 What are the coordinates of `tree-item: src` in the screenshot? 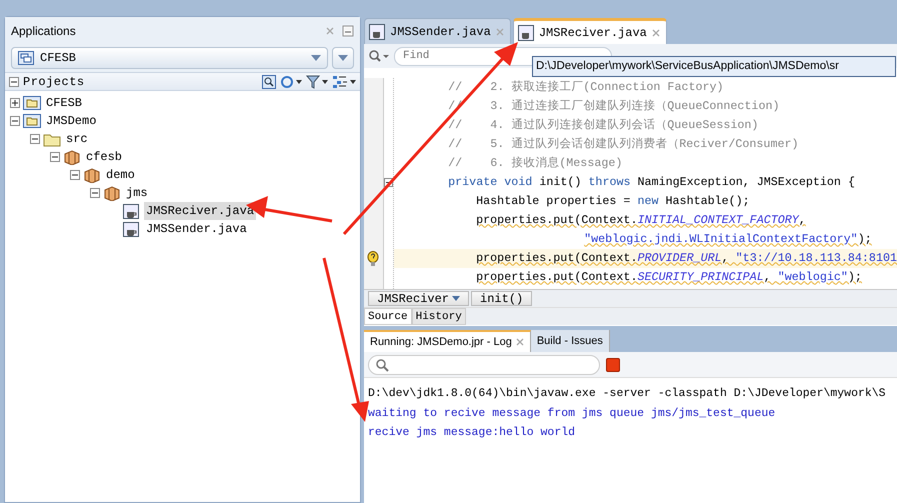 It's located at (77, 139).